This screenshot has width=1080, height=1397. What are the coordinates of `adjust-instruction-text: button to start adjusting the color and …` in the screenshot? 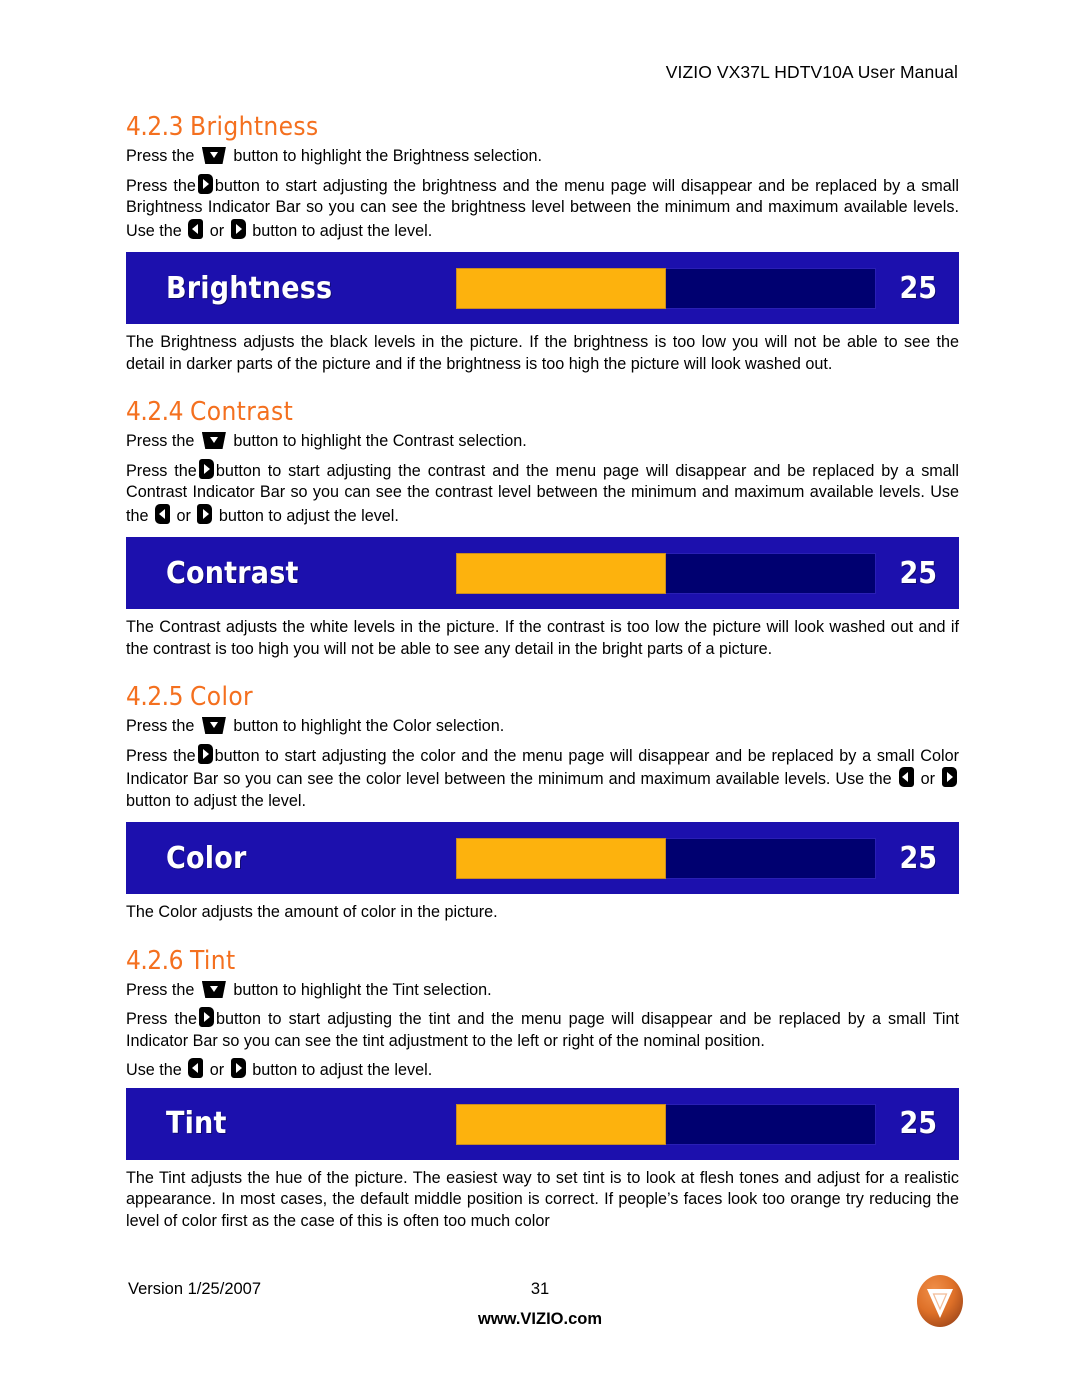 It's located at (542, 767).